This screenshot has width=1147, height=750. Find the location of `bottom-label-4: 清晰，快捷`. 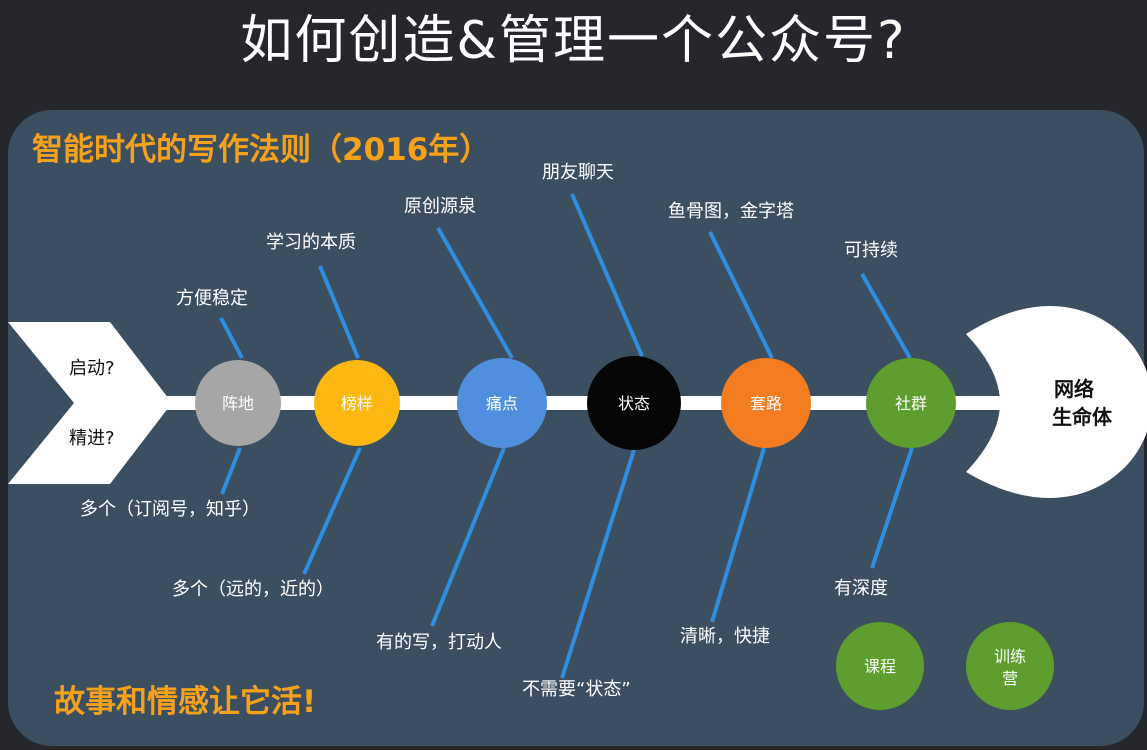

bottom-label-4: 清晰，快捷 is located at coordinates (725, 636).